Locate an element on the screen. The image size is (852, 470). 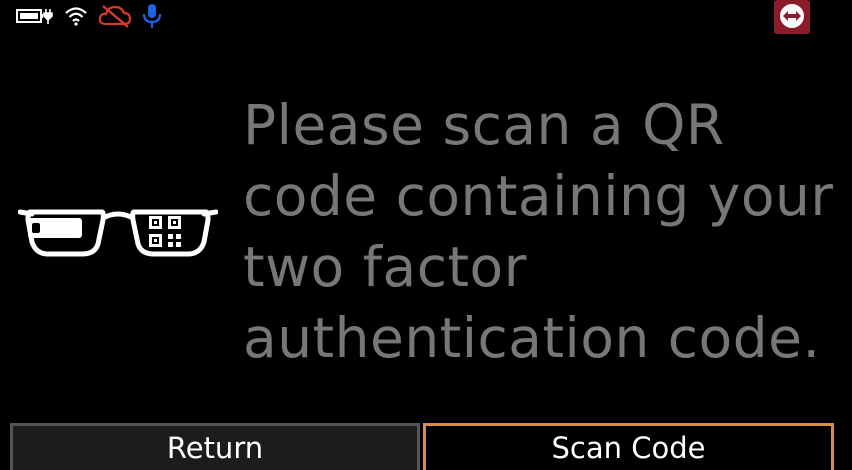
status-bar is located at coordinates (426, 17).